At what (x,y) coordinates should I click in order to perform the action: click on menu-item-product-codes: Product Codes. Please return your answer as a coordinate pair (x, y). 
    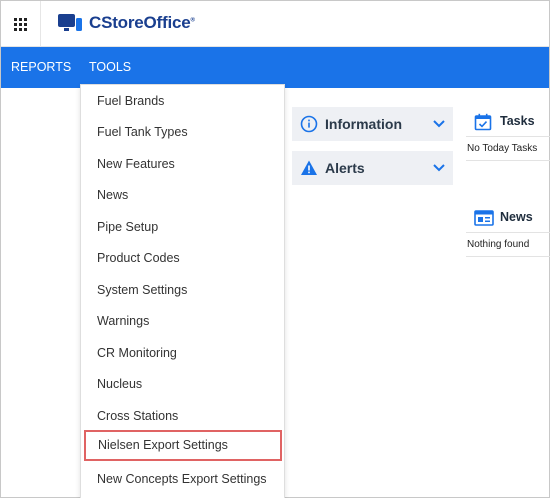
    Looking at the image, I should click on (182, 258).